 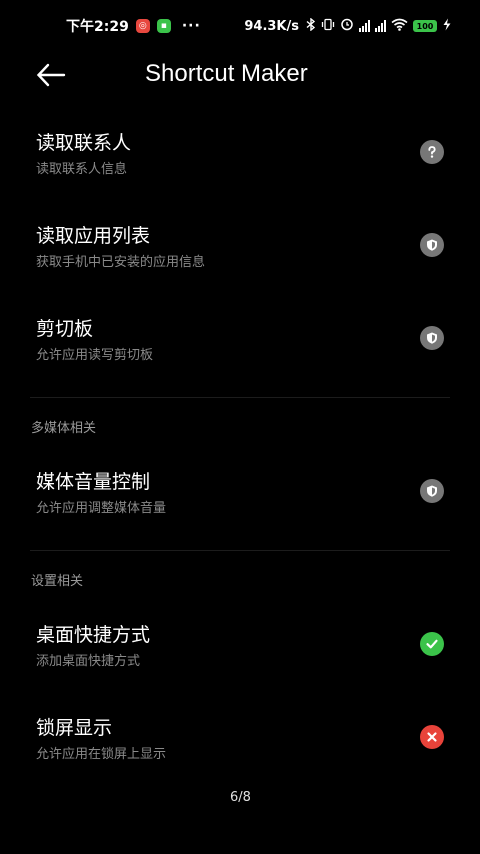 What do you see at coordinates (82, 169) in the screenshot?
I see `permission-description: 读取联系人信息` at bounding box center [82, 169].